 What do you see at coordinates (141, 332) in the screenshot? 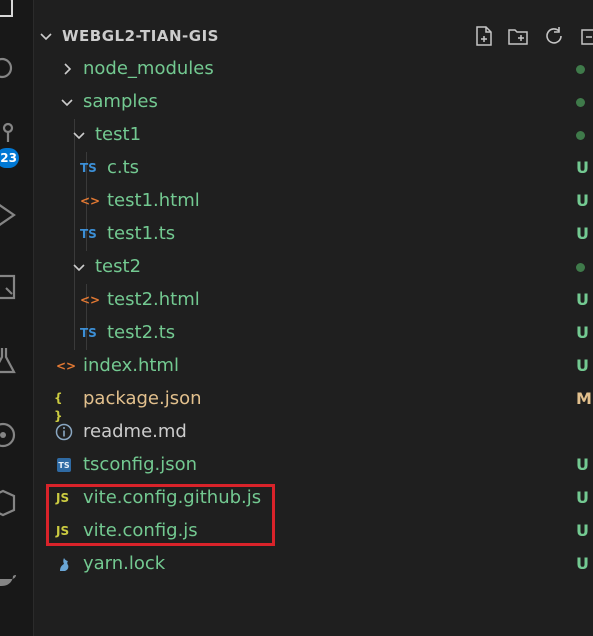
I see `tree-item-label: test2.ts` at bounding box center [141, 332].